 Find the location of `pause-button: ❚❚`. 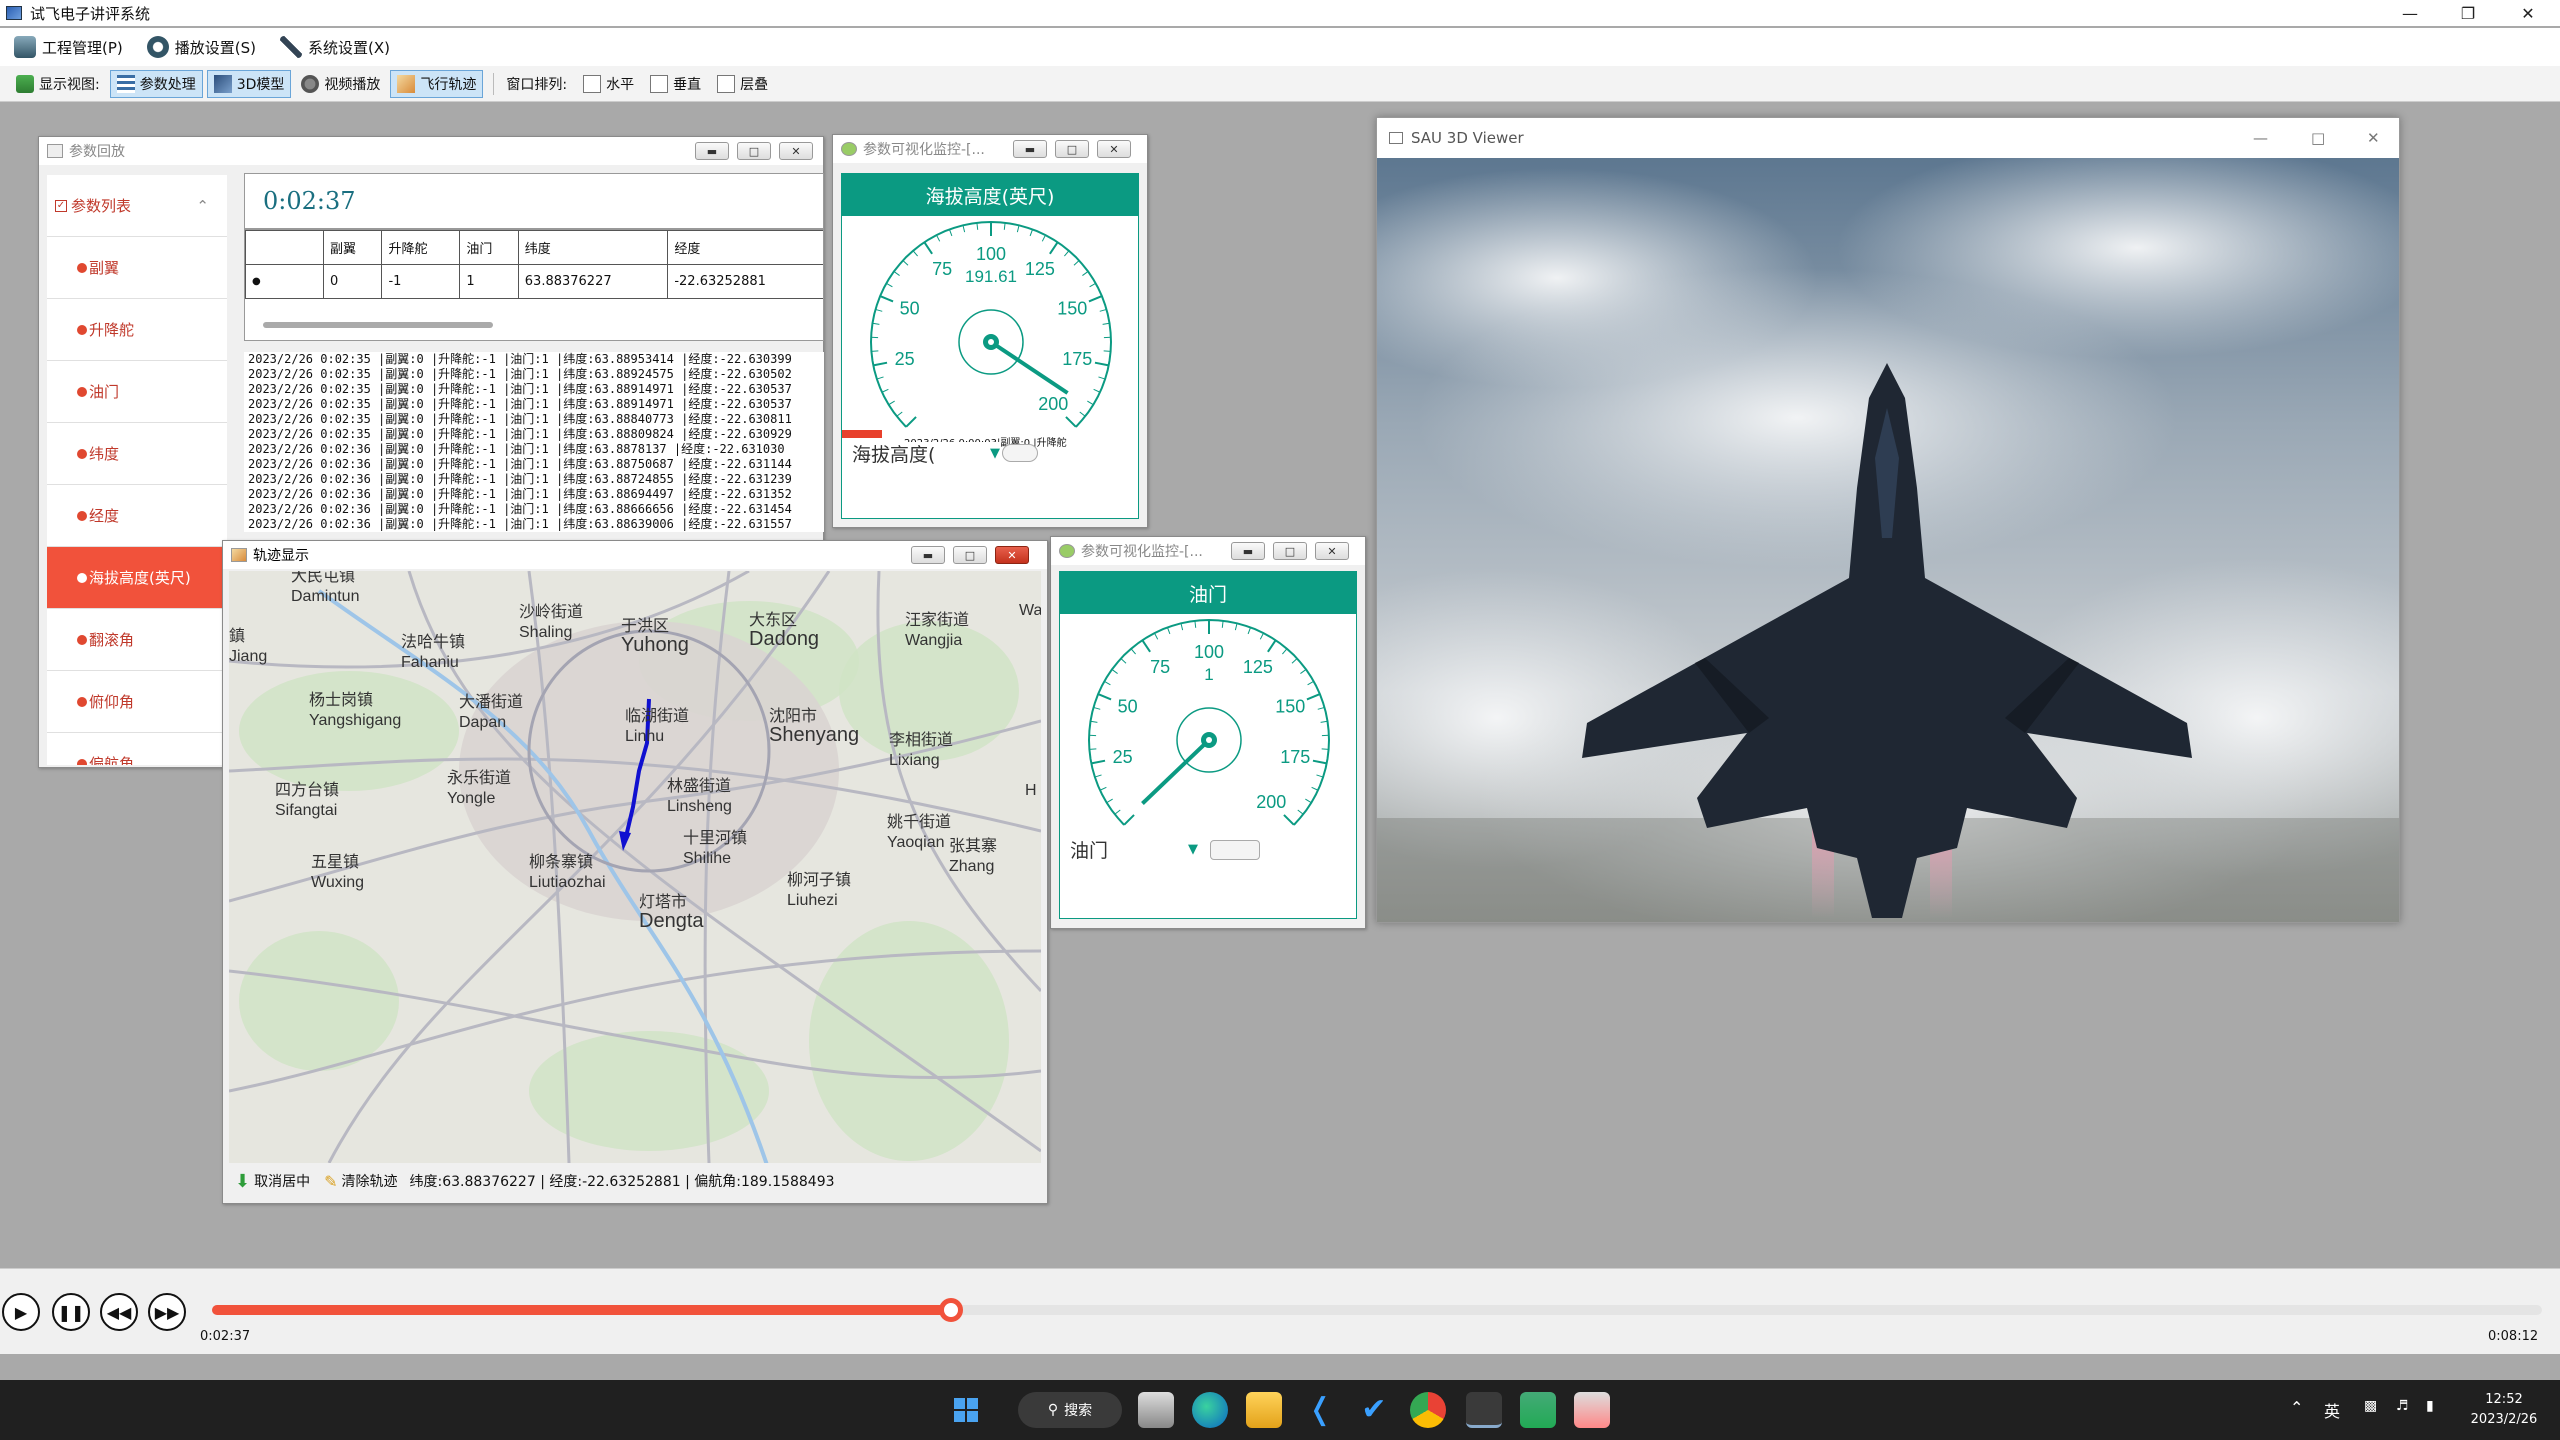

pause-button: ❚❚ is located at coordinates (71, 1312).